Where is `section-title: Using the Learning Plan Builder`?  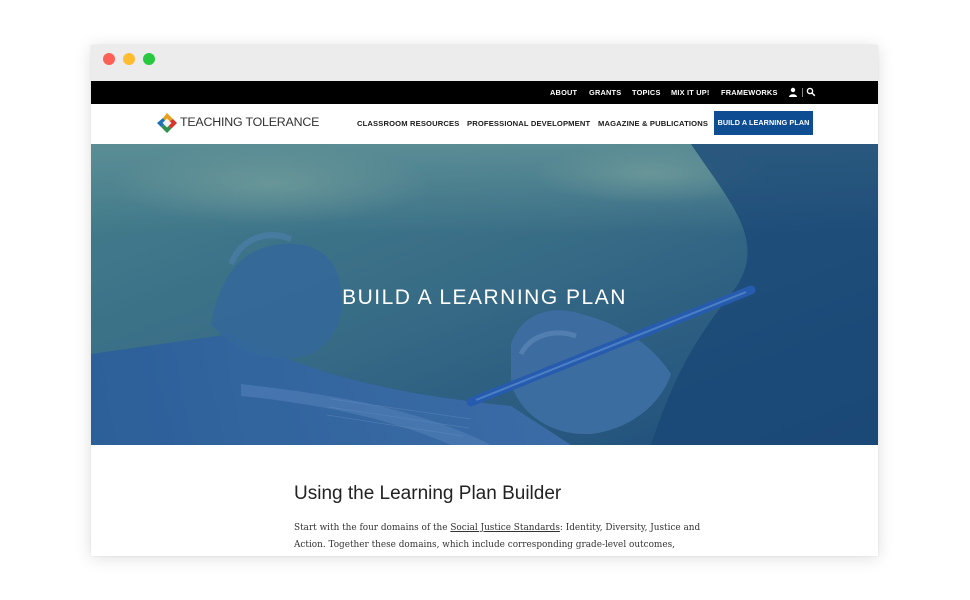
section-title: Using the Learning Plan Builder is located at coordinates (428, 493).